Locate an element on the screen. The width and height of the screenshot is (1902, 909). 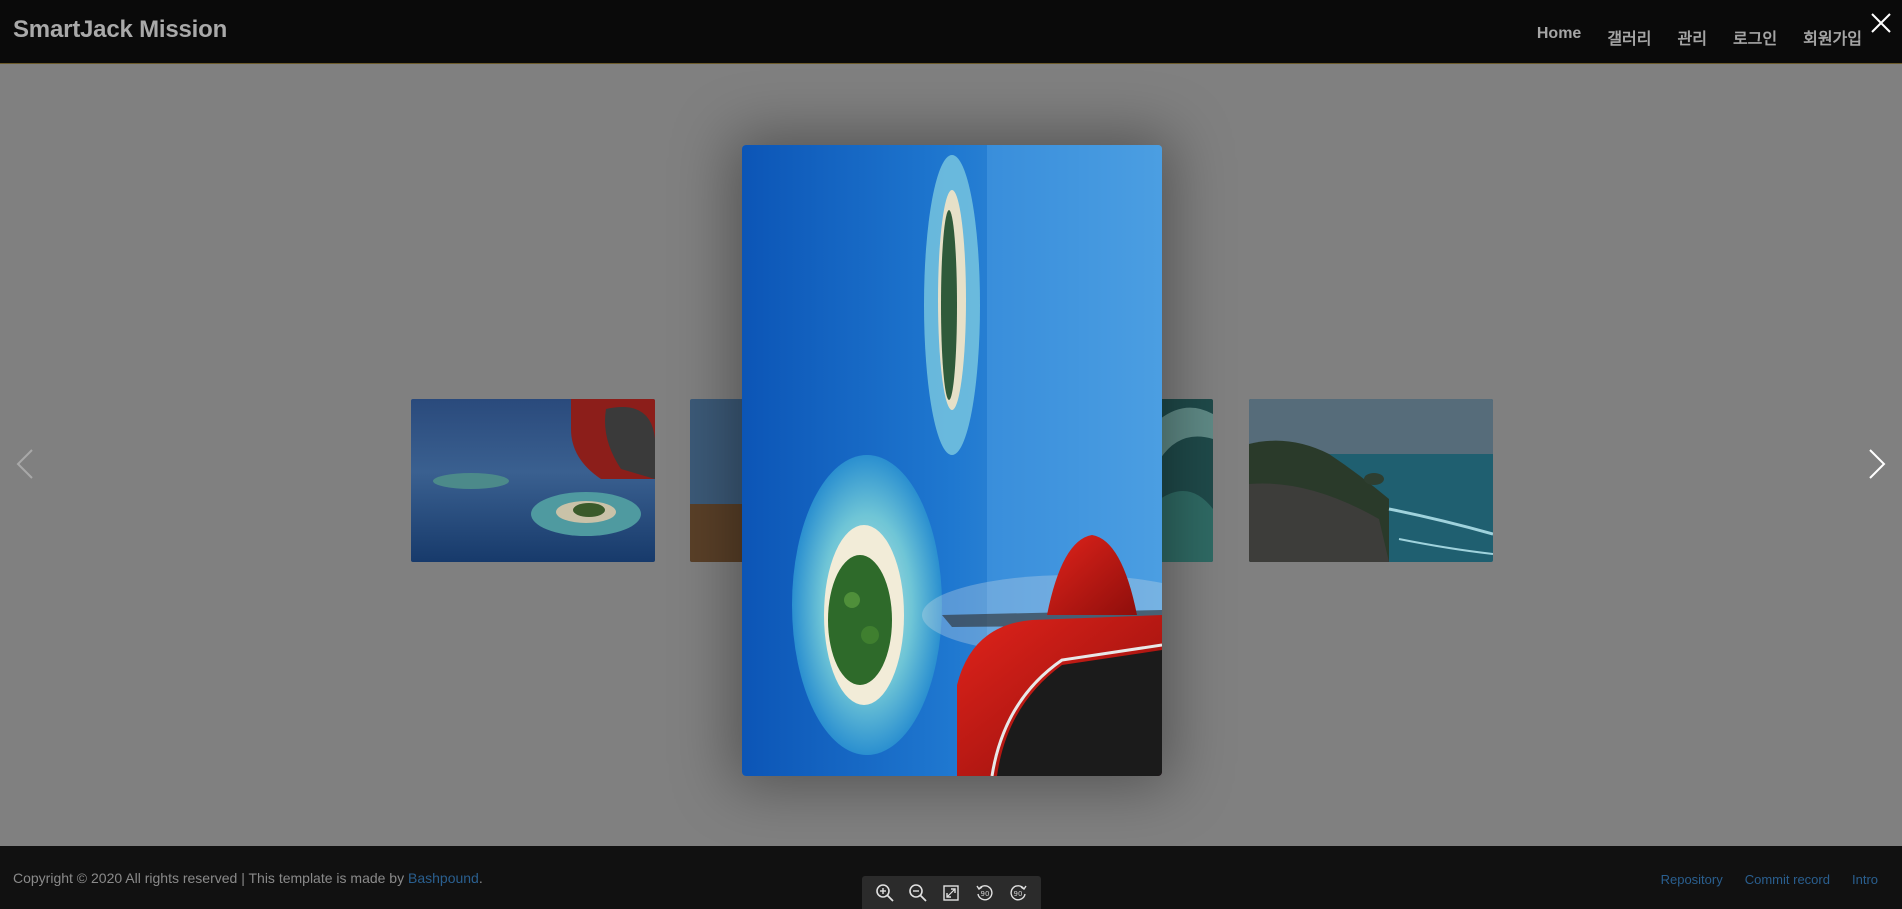
rotate-left-icon: 90 is located at coordinates (985, 893).